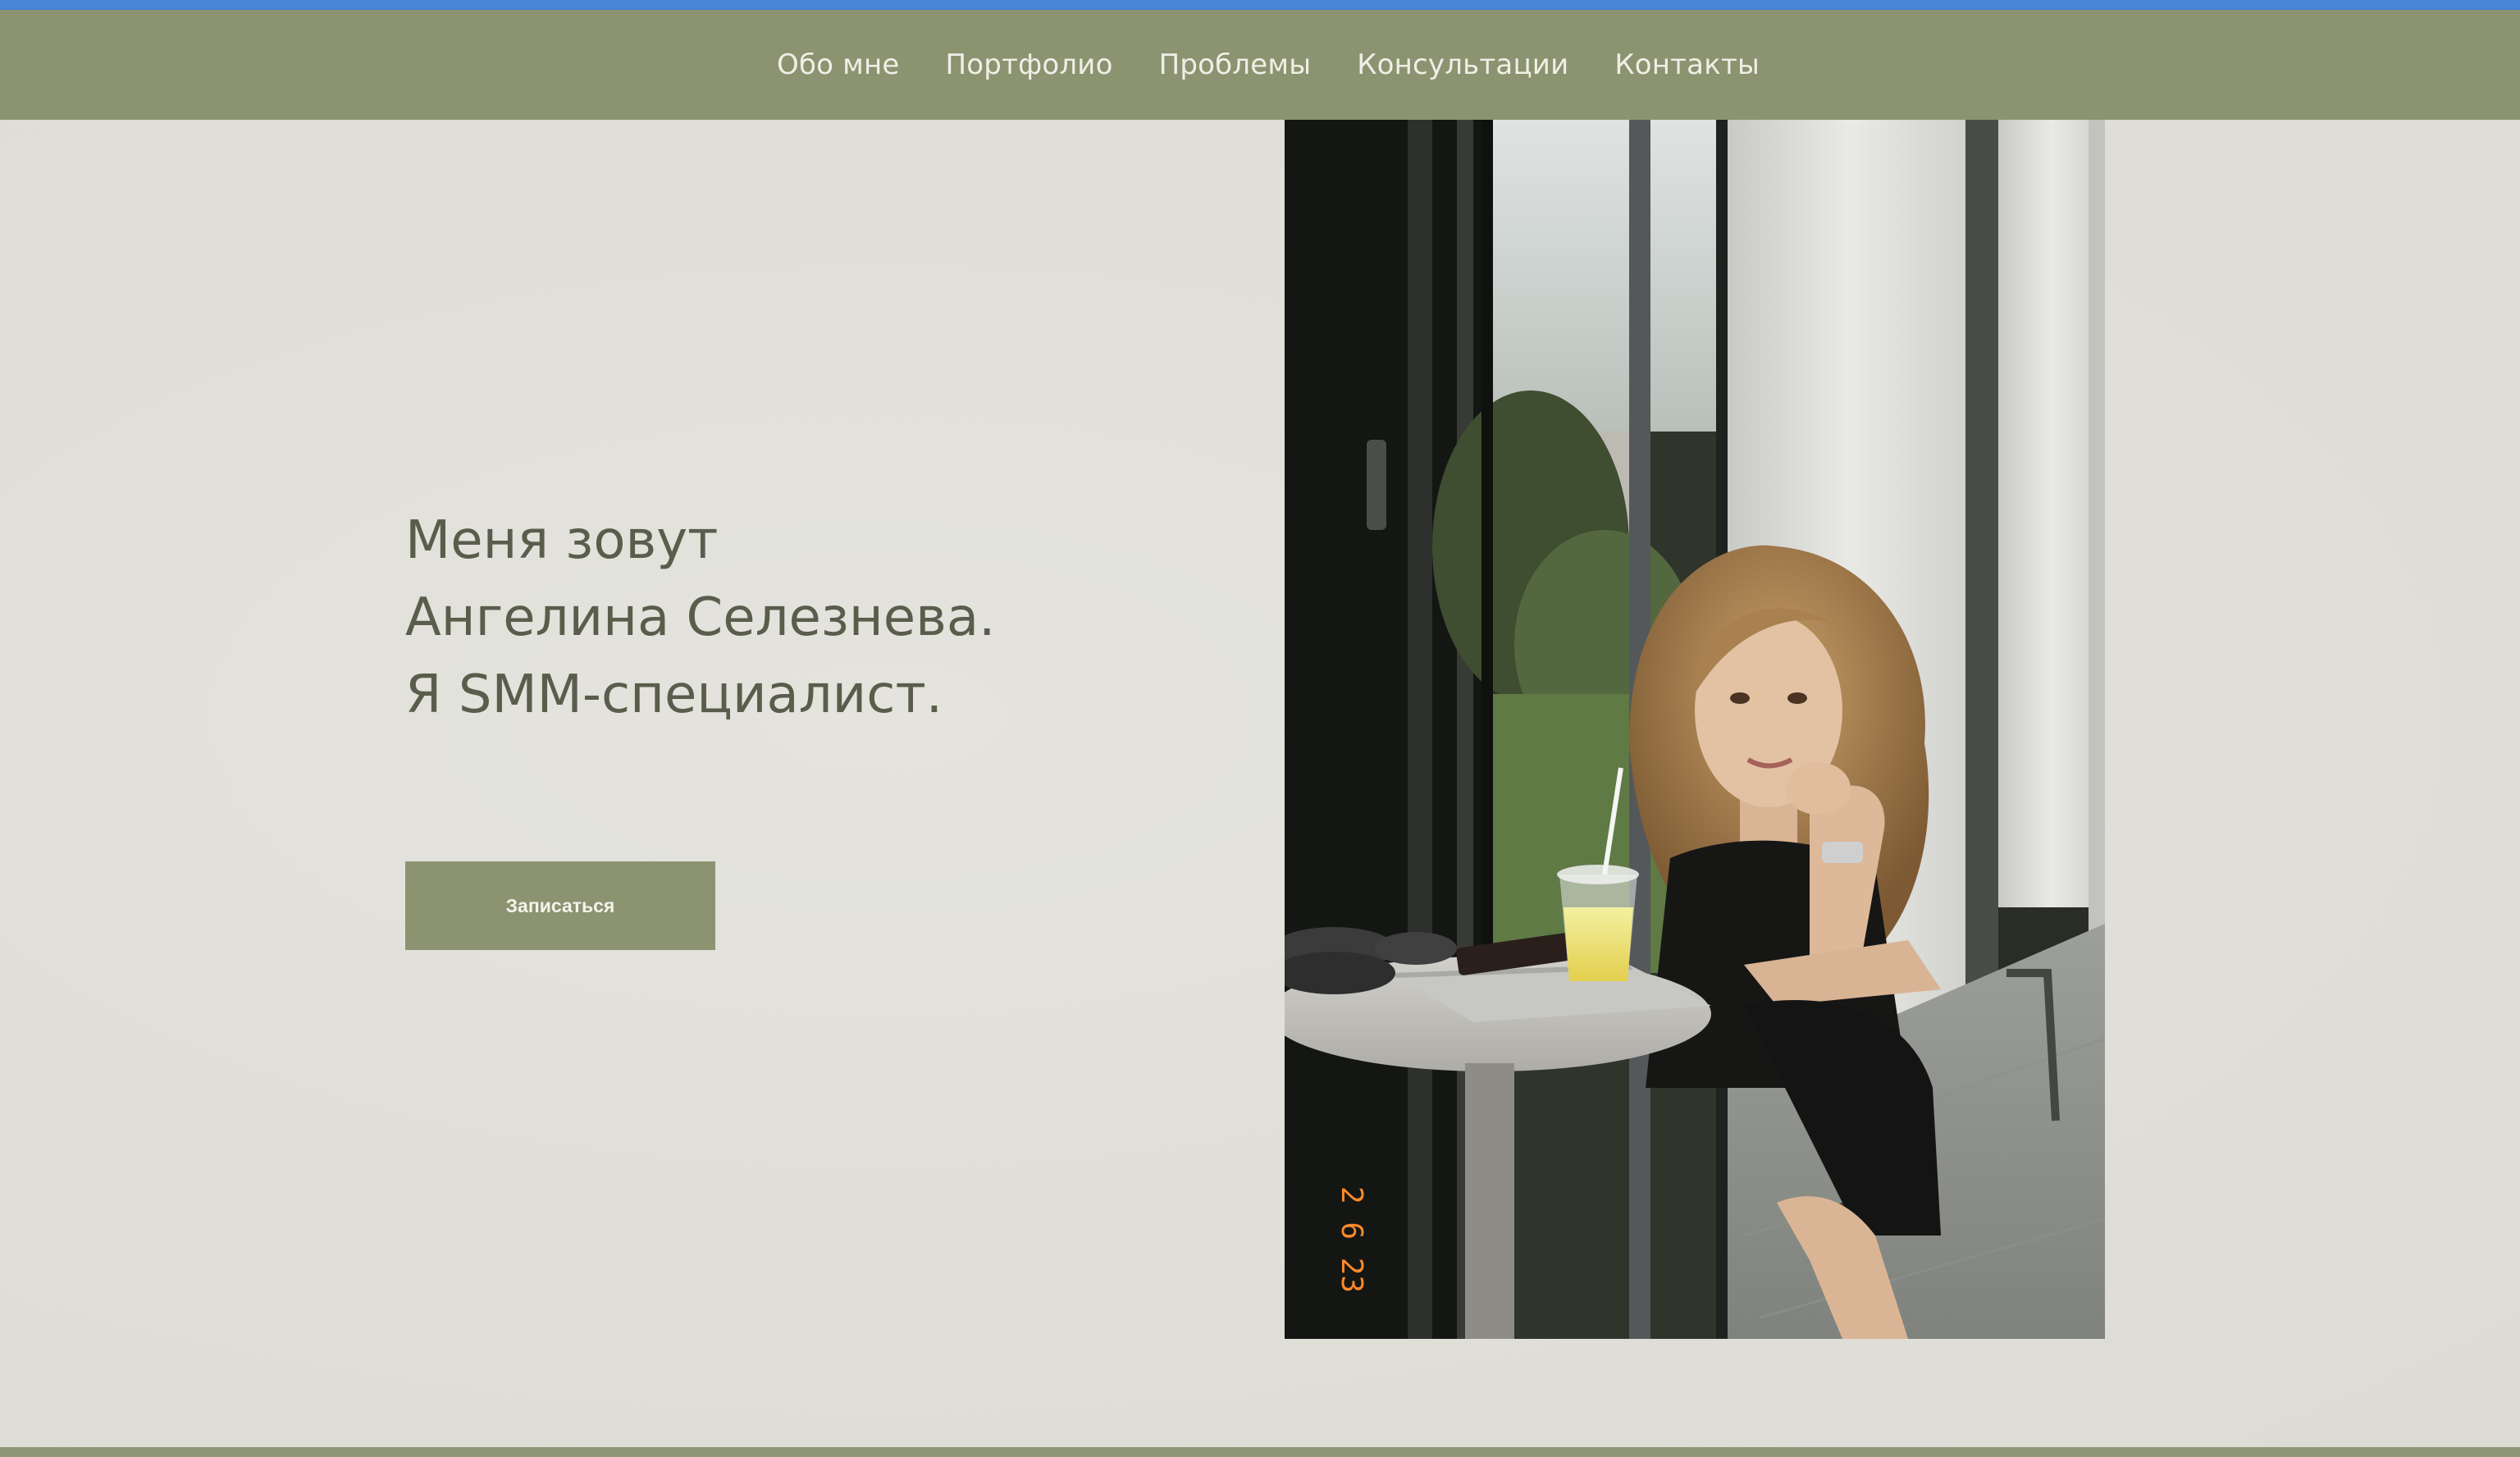 The height and width of the screenshot is (1457, 2520). I want to click on nav-item-portfolio: Портфолио, so click(1029, 64).